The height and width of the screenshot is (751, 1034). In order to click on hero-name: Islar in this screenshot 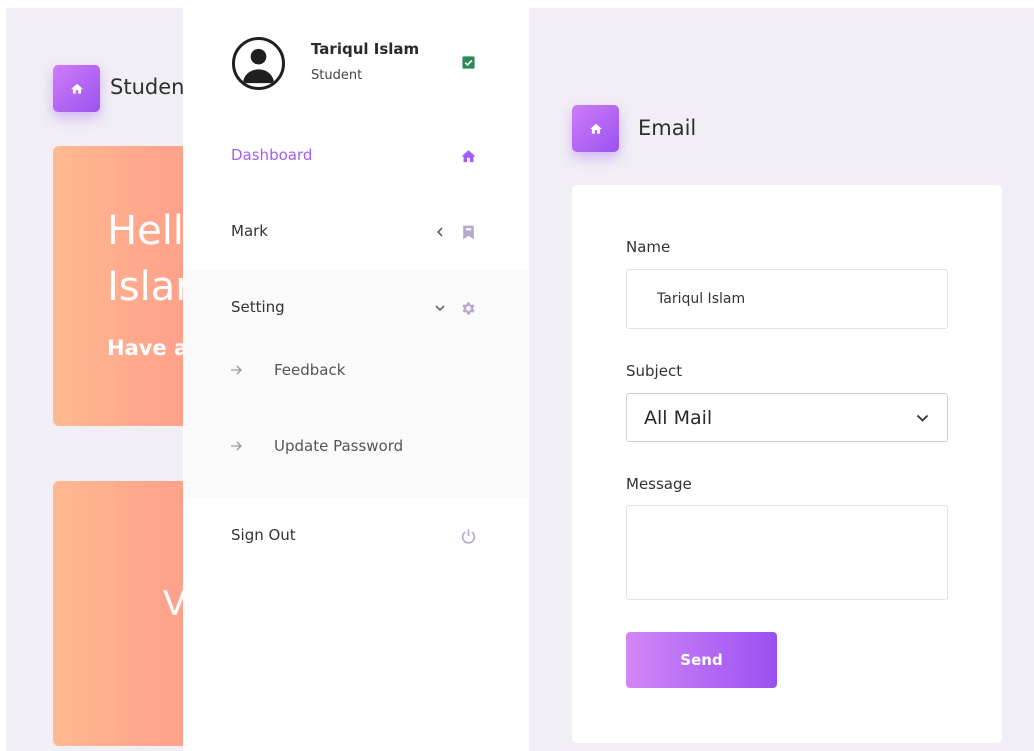, I will do `click(149, 287)`.